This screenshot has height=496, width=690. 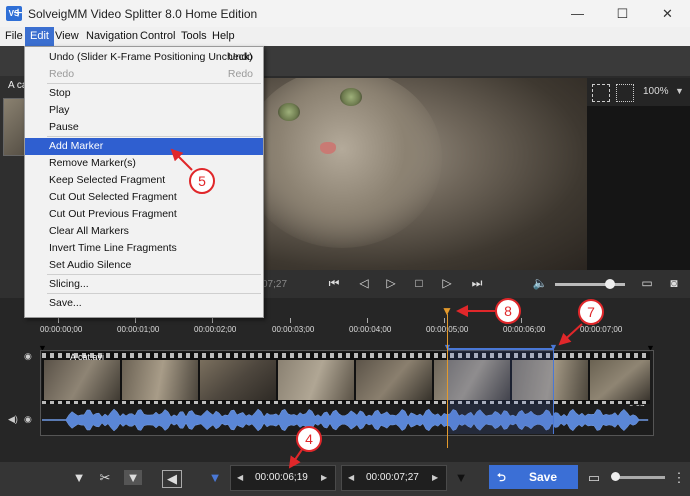 What do you see at coordinates (615, 476) in the screenshot?
I see `zoom-slider-handle` at bounding box center [615, 476].